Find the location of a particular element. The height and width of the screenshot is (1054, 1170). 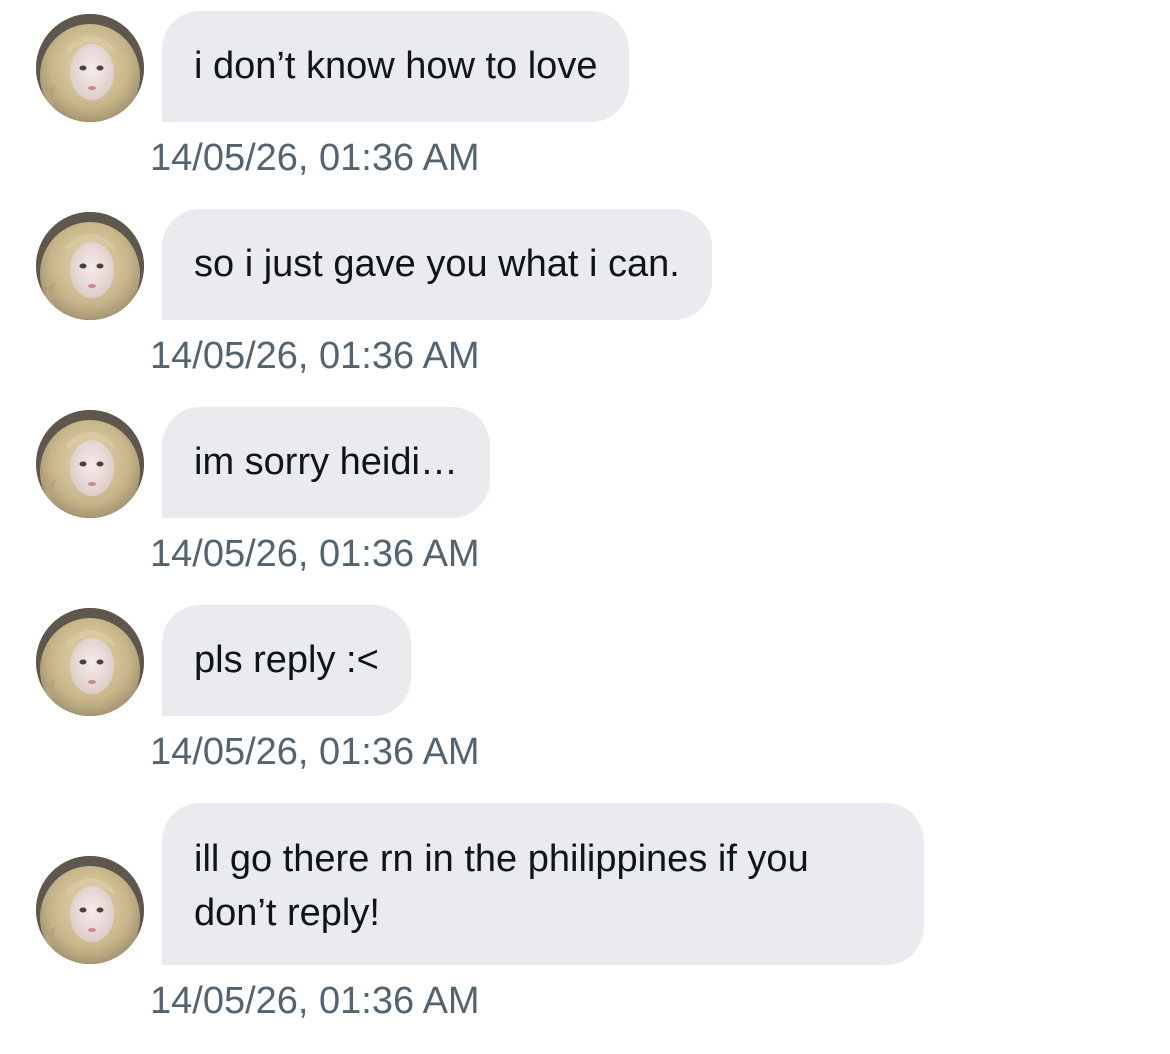

message-bubble: so i just gave you what i can. is located at coordinates (437, 264).